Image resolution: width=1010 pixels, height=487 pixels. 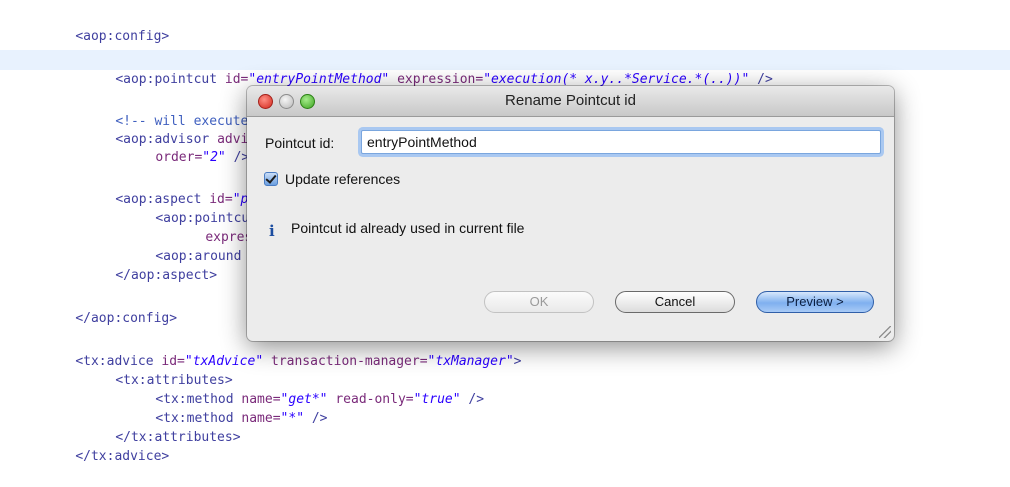 What do you see at coordinates (166, 275) in the screenshot?
I see `code-token: </aop:aspect>` at bounding box center [166, 275].